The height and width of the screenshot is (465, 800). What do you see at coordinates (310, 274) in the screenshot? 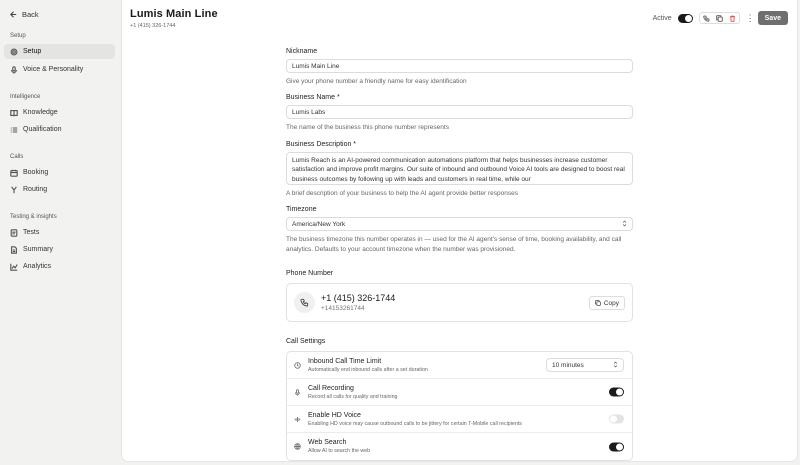
I see `phone-number-section-title: Phone Number` at bounding box center [310, 274].